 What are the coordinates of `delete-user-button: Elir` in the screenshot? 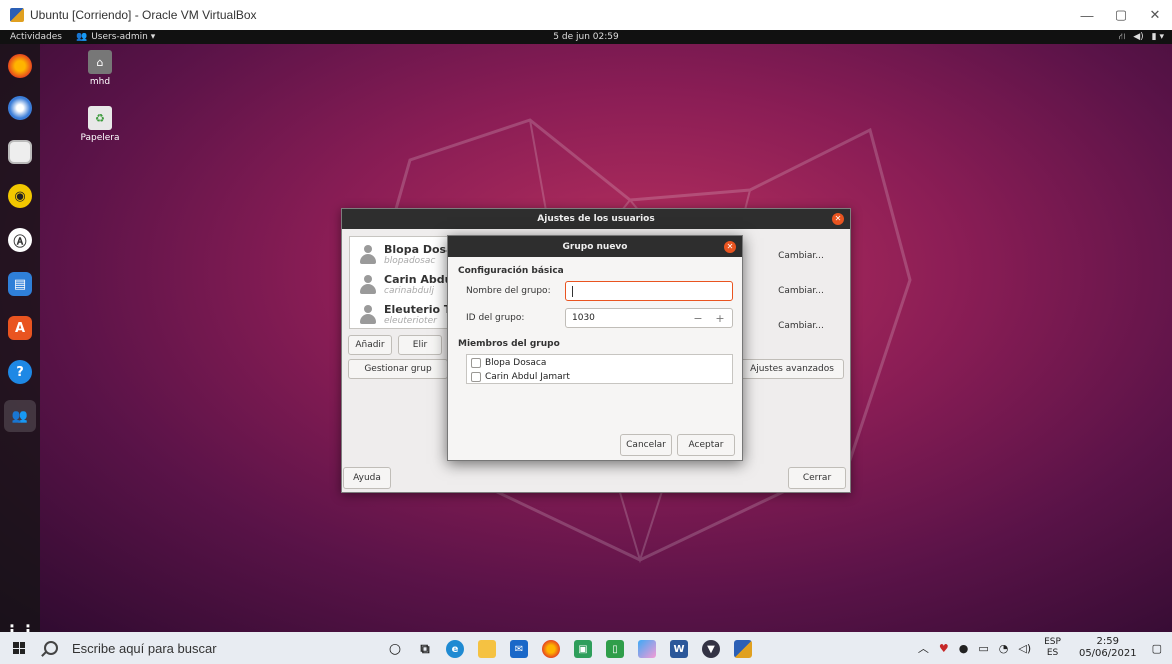 It's located at (420, 345).